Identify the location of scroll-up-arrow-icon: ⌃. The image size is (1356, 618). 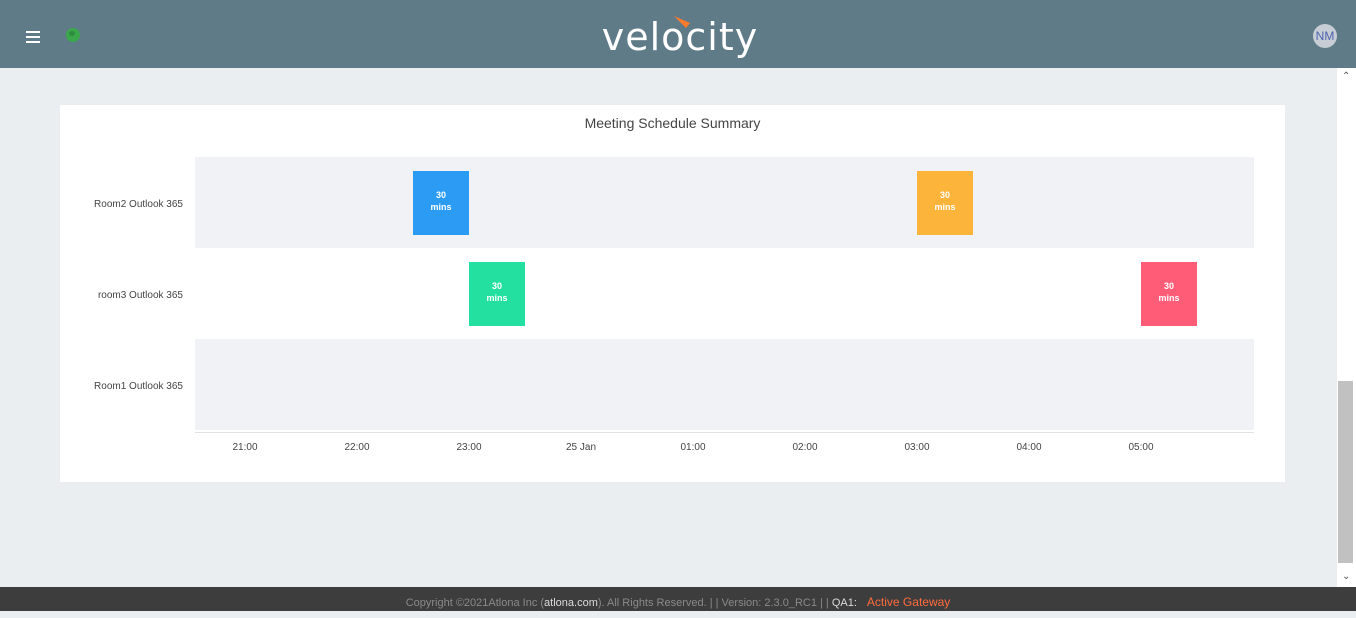
(1346, 76).